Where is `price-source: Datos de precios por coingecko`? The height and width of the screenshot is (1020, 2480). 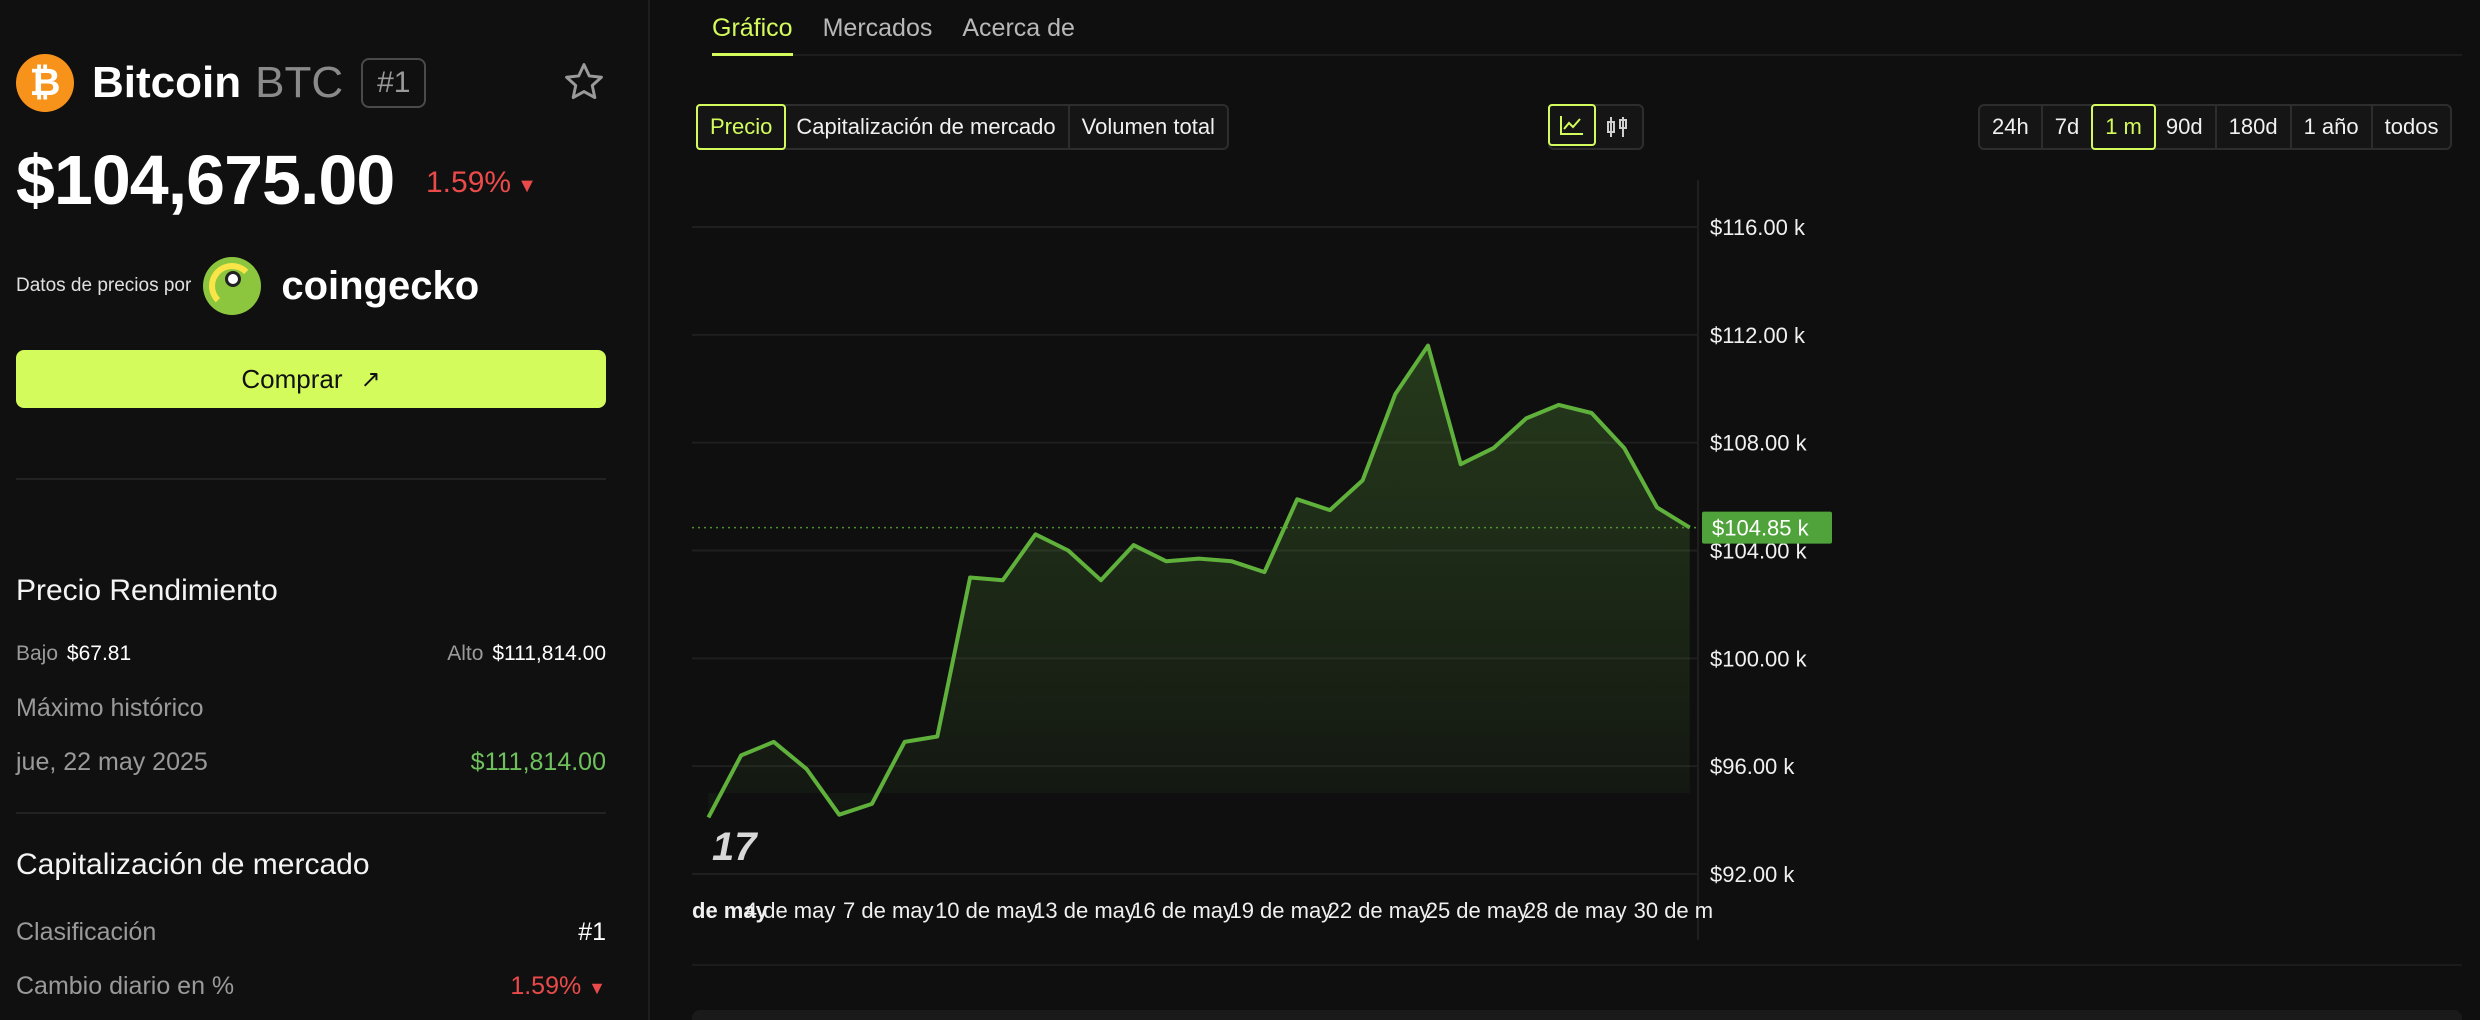
price-source: Datos de precios por coingecko is located at coordinates (247, 286).